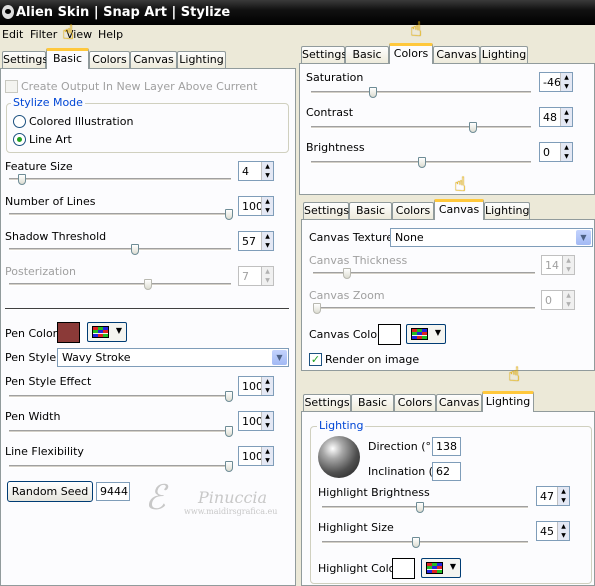  What do you see at coordinates (256, 241) in the screenshot?
I see `shadow-threshold-spinbox: 57 ▲ ▼` at bounding box center [256, 241].